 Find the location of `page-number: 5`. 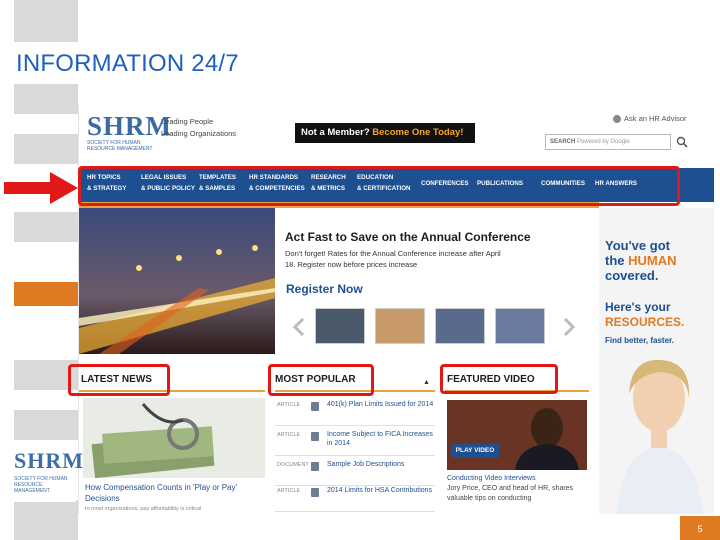

page-number: 5 is located at coordinates (700, 528).